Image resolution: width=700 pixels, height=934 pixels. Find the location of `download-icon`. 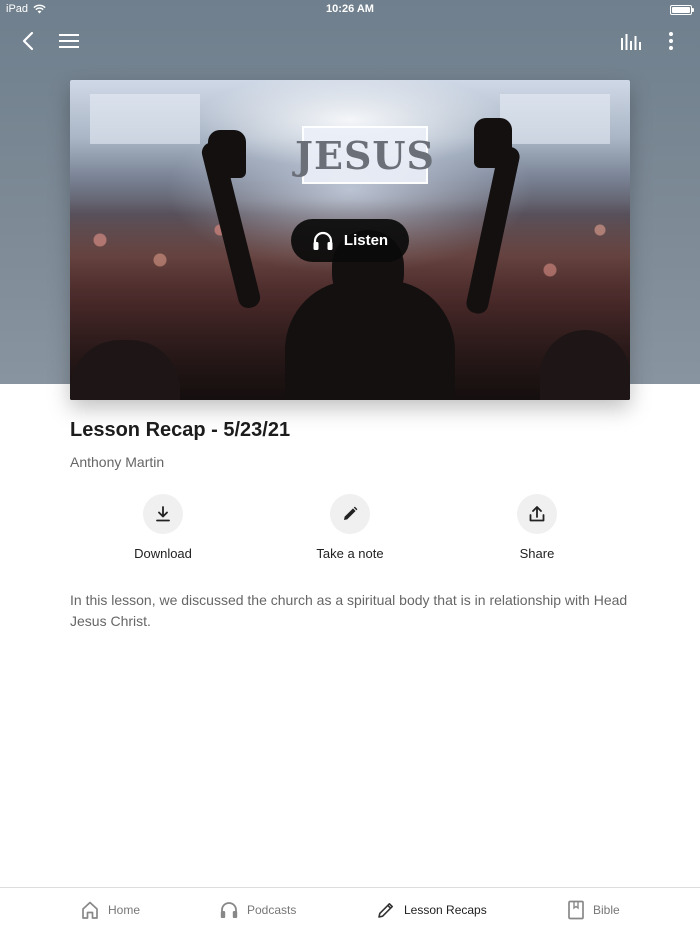

download-icon is located at coordinates (163, 514).